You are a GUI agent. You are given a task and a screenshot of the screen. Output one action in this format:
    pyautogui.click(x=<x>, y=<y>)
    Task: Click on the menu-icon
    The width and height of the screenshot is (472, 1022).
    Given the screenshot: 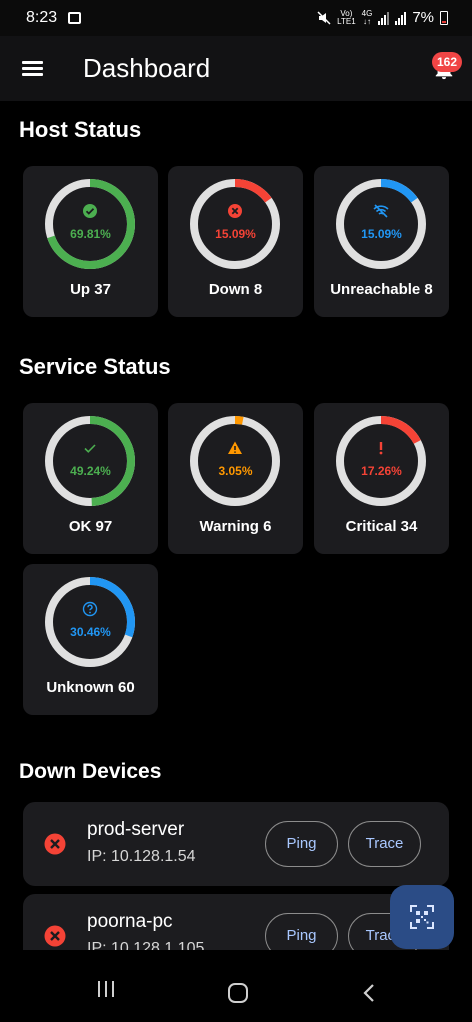 What is the action you would take?
    pyautogui.click(x=32, y=68)
    